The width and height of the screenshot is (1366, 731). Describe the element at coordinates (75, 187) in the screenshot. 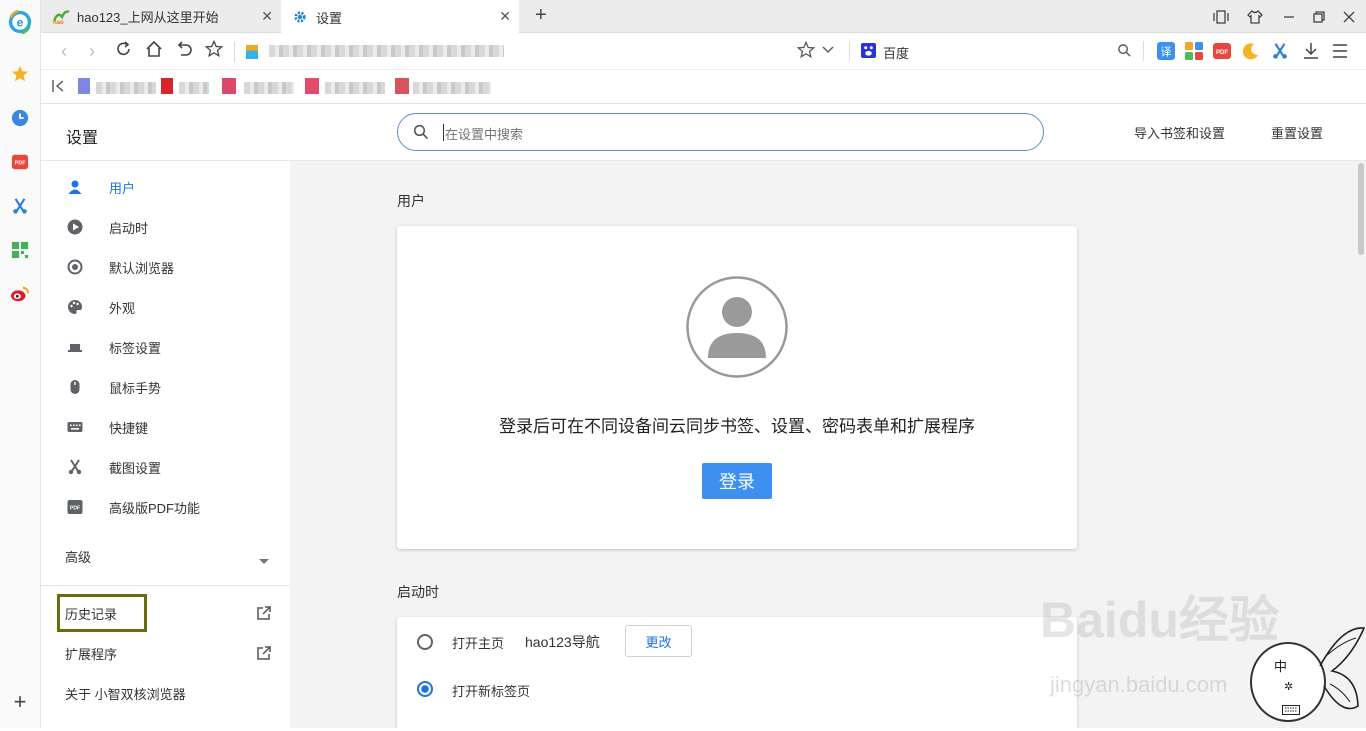

I see `person-icon` at that location.